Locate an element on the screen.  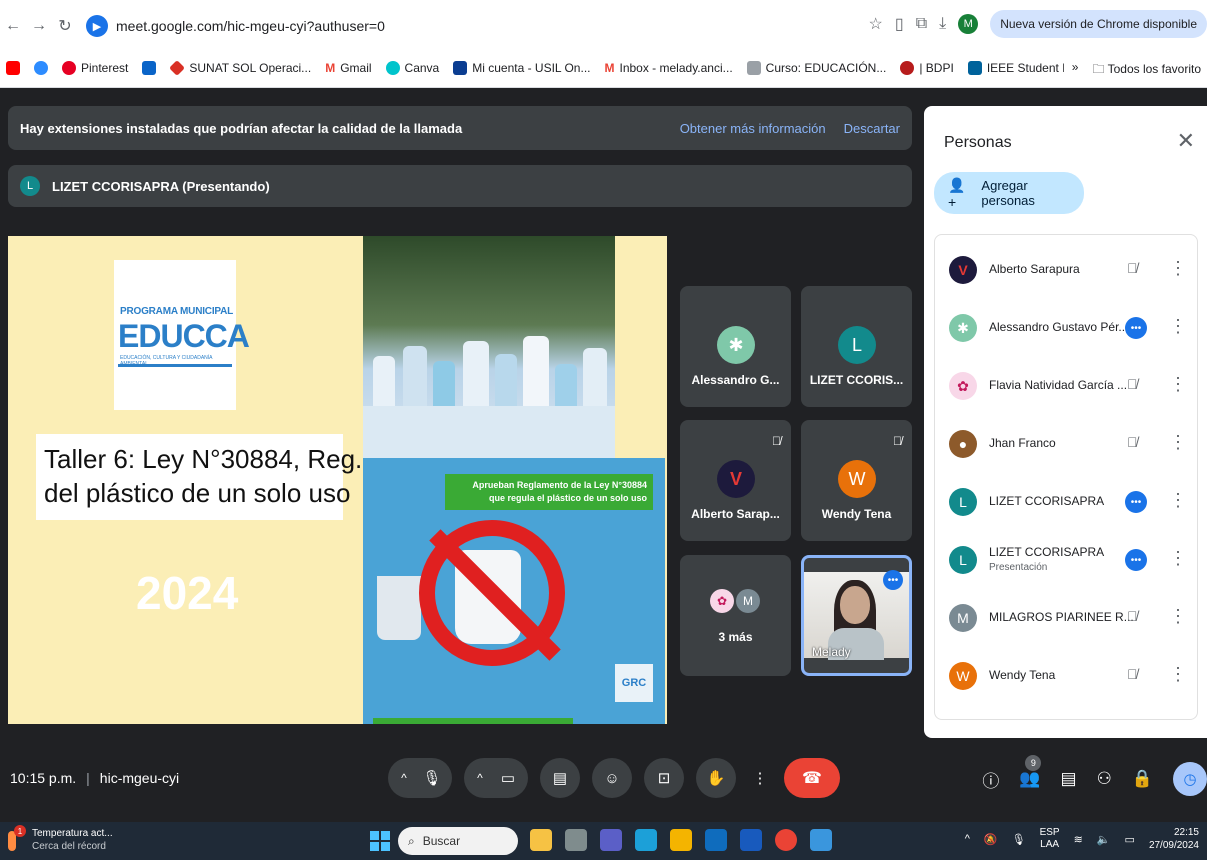
bookmark-item-4: Canva is located at coordinates (412, 68).